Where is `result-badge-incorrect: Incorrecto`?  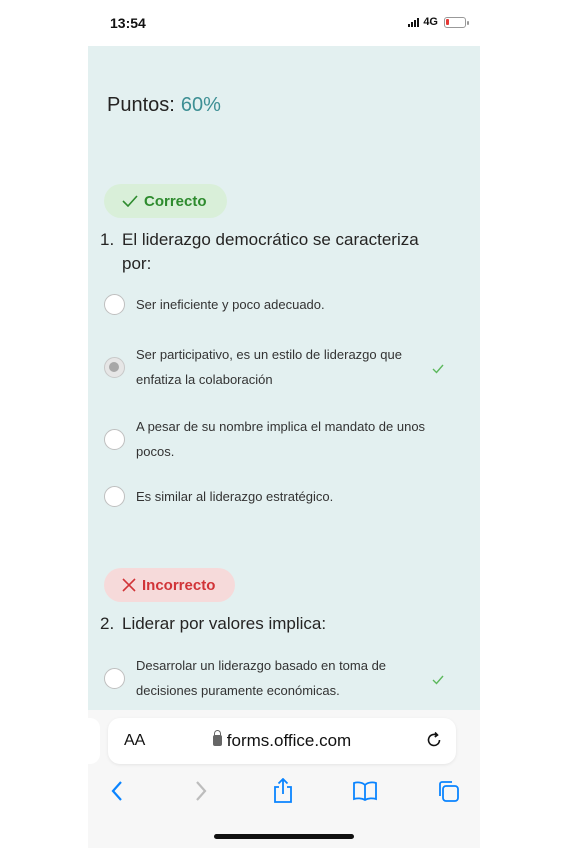
result-badge-incorrect: Incorrecto is located at coordinates (170, 585).